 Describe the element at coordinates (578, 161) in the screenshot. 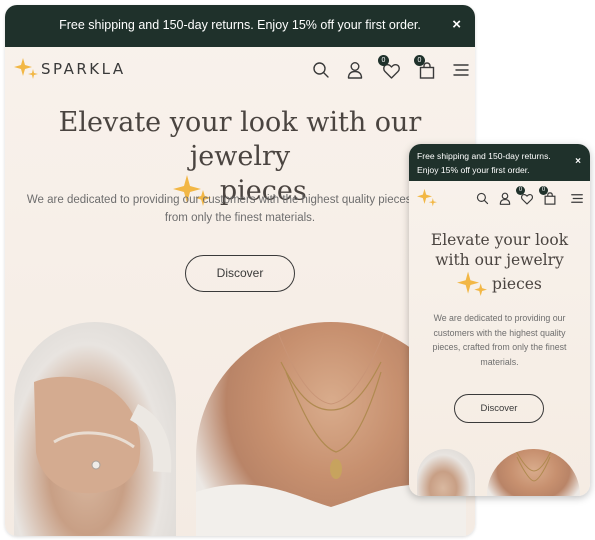

I see `mobile-close-icon: ×` at that location.